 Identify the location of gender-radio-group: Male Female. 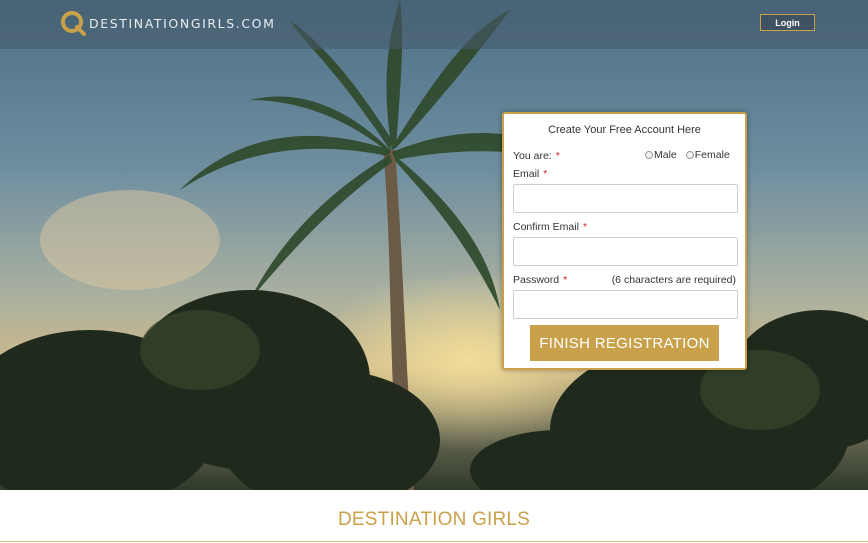
(692, 155).